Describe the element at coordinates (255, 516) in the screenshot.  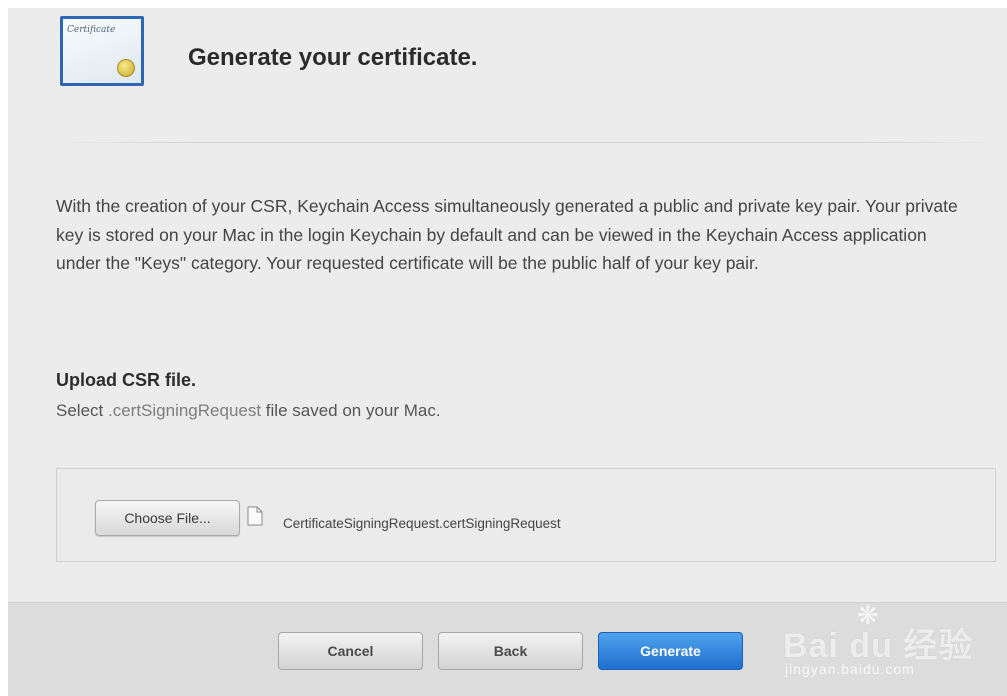
I see `document-icon` at that location.